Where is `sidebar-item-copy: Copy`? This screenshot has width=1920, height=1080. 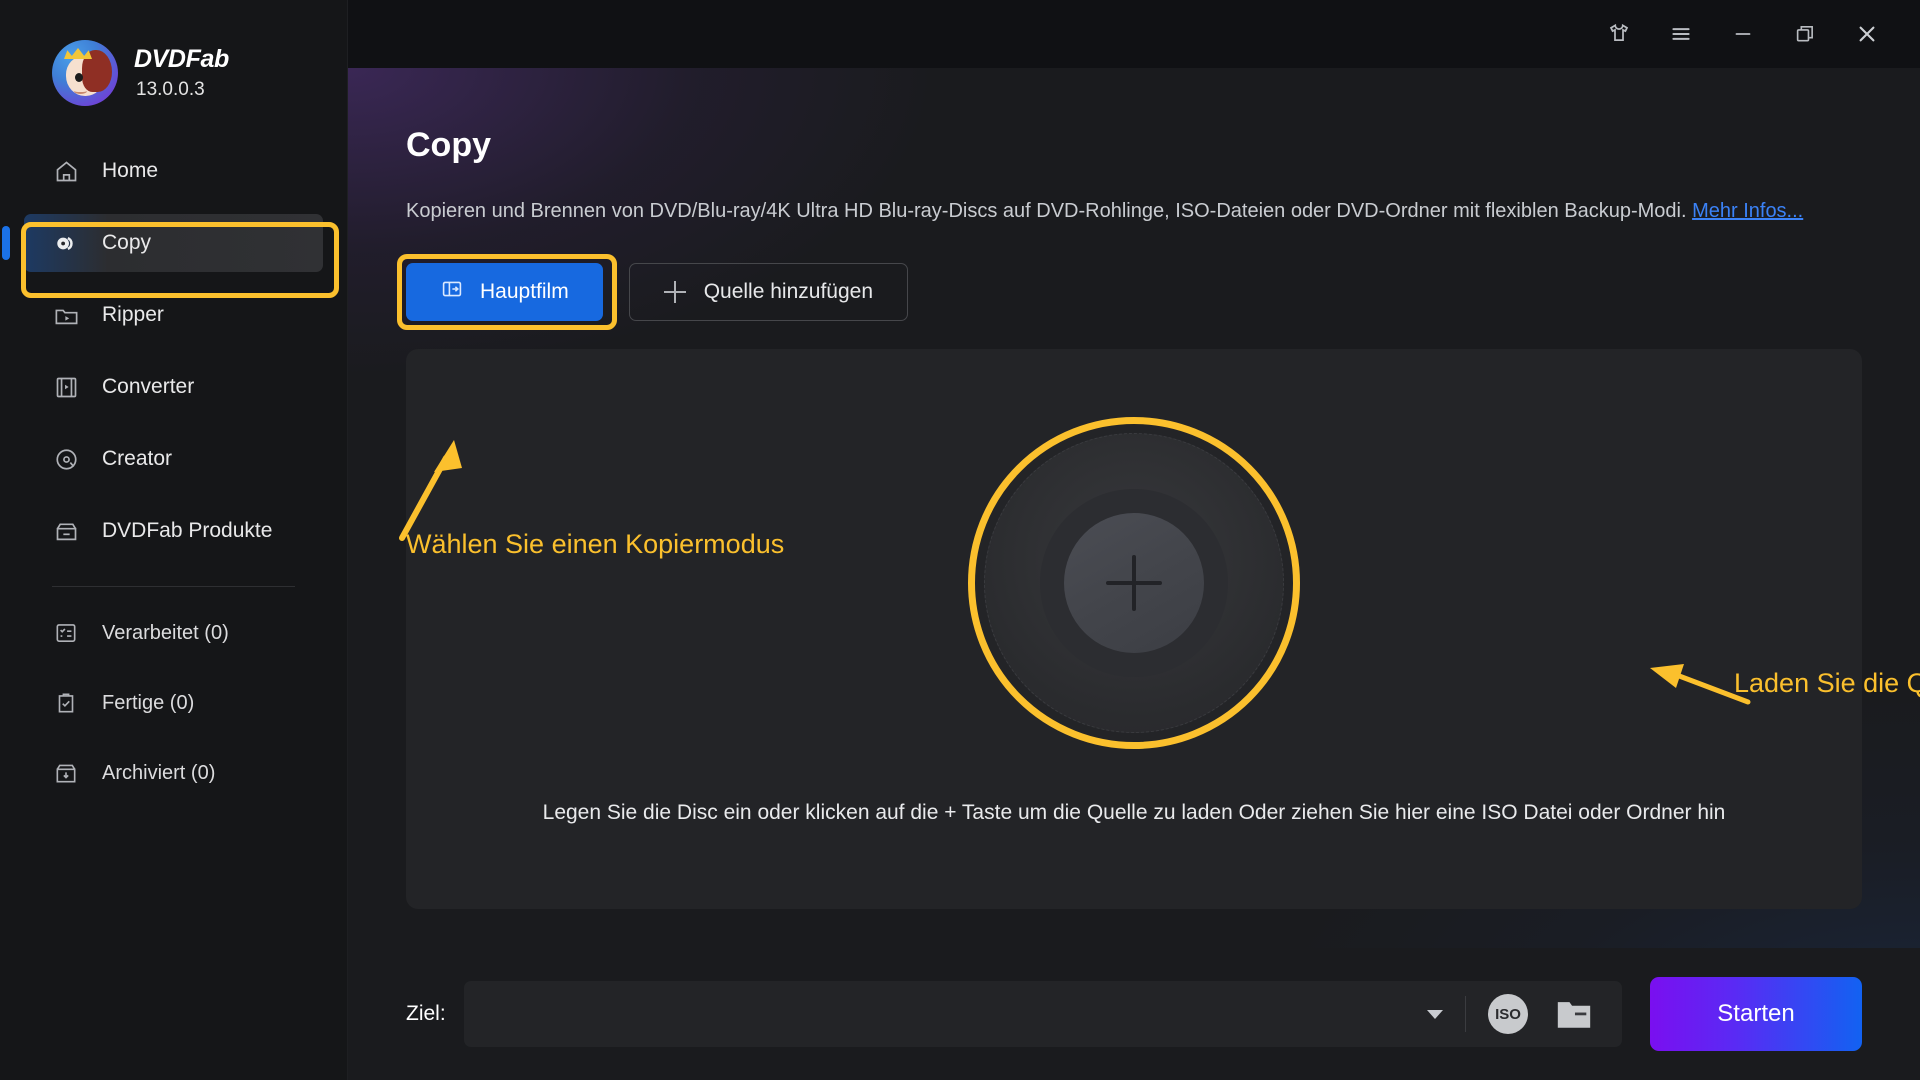 sidebar-item-copy: Copy is located at coordinates (162, 243).